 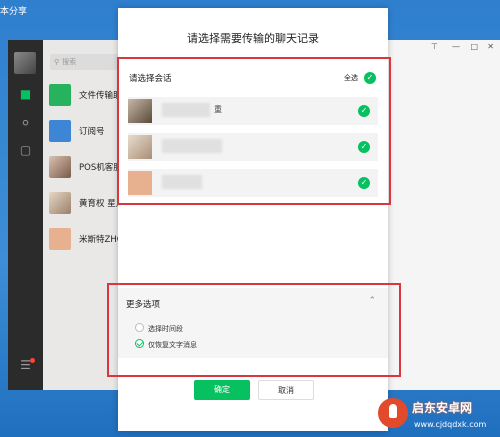 I want to click on side-nav: ■ ⚪ ▢ ☰, so click(x=25, y=215).